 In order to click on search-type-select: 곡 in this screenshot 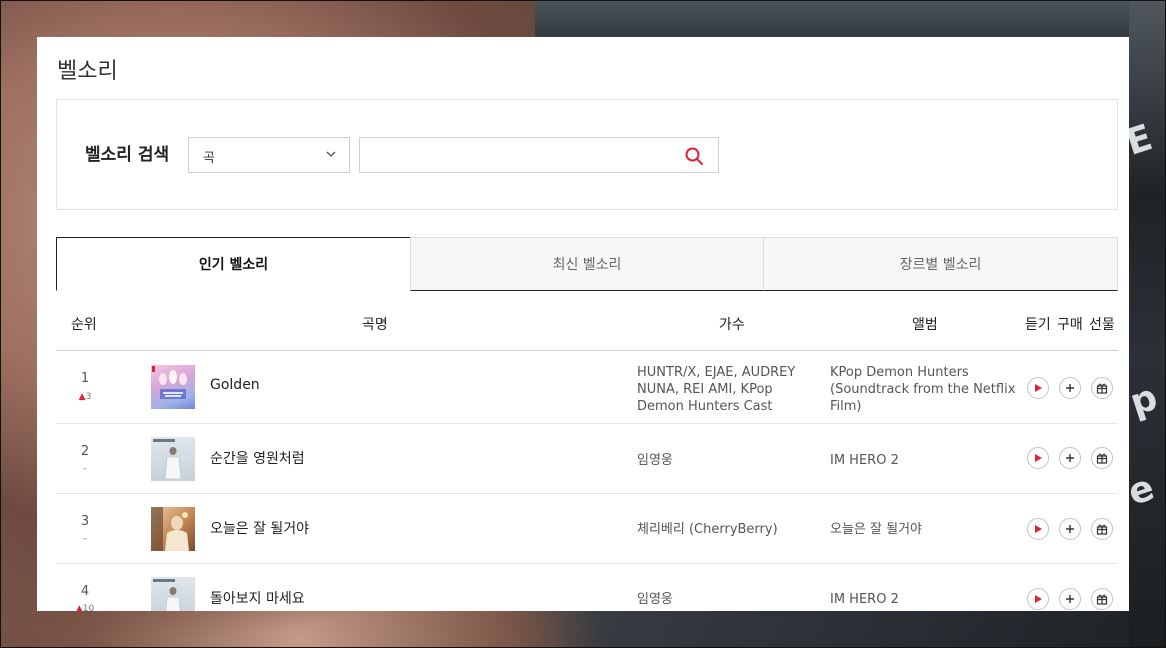, I will do `click(269, 155)`.